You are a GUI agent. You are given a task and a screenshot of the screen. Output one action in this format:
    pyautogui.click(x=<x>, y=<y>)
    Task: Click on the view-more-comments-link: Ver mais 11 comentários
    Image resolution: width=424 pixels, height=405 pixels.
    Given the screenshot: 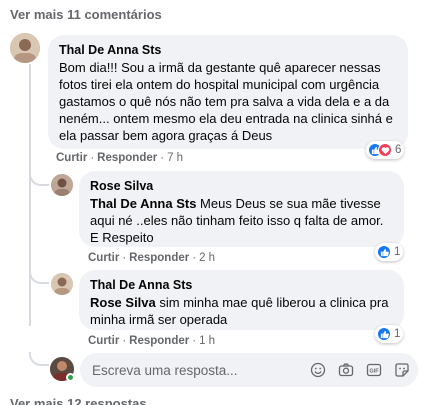 What is the action you would take?
    pyautogui.click(x=86, y=14)
    